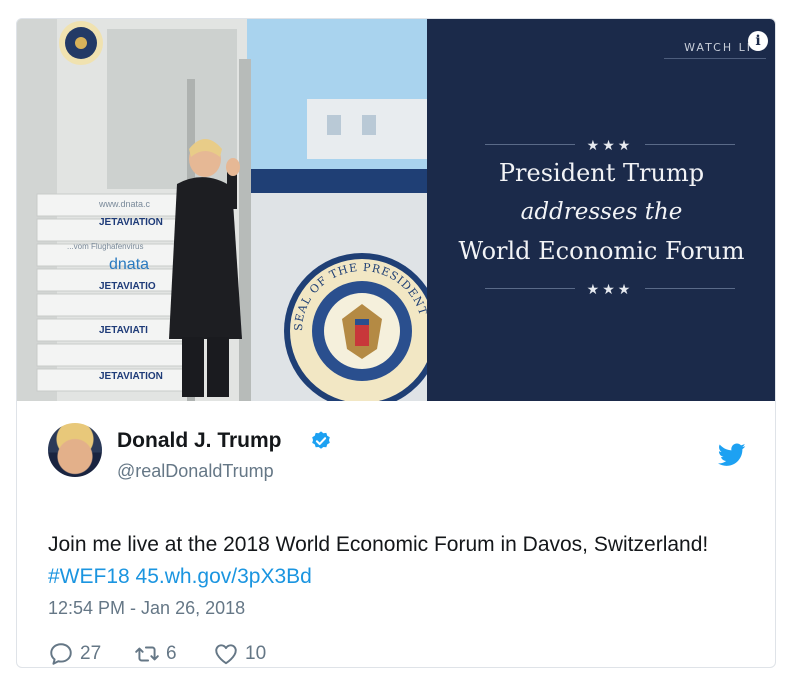 The height and width of the screenshot is (690, 799). Describe the element at coordinates (147, 654) in the screenshot. I see `retweet-icon` at that location.